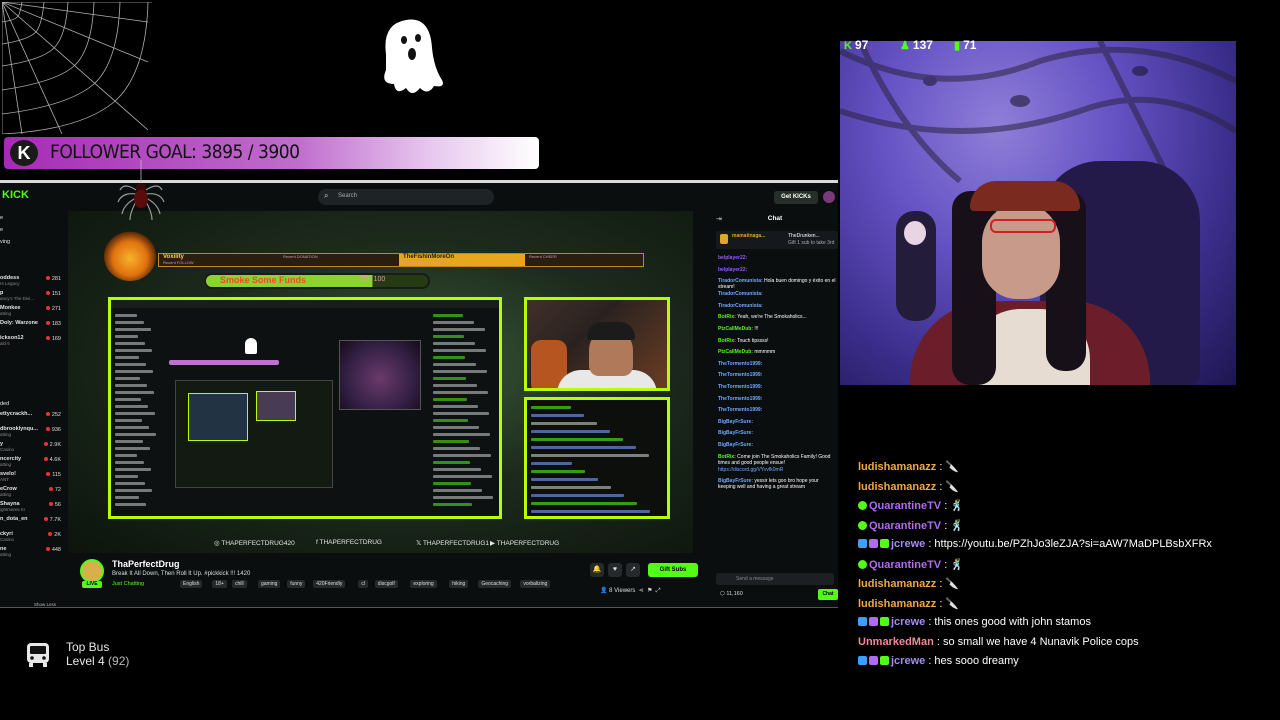 The height and width of the screenshot is (720, 1280). I want to click on bus-icon, so click(38, 655).